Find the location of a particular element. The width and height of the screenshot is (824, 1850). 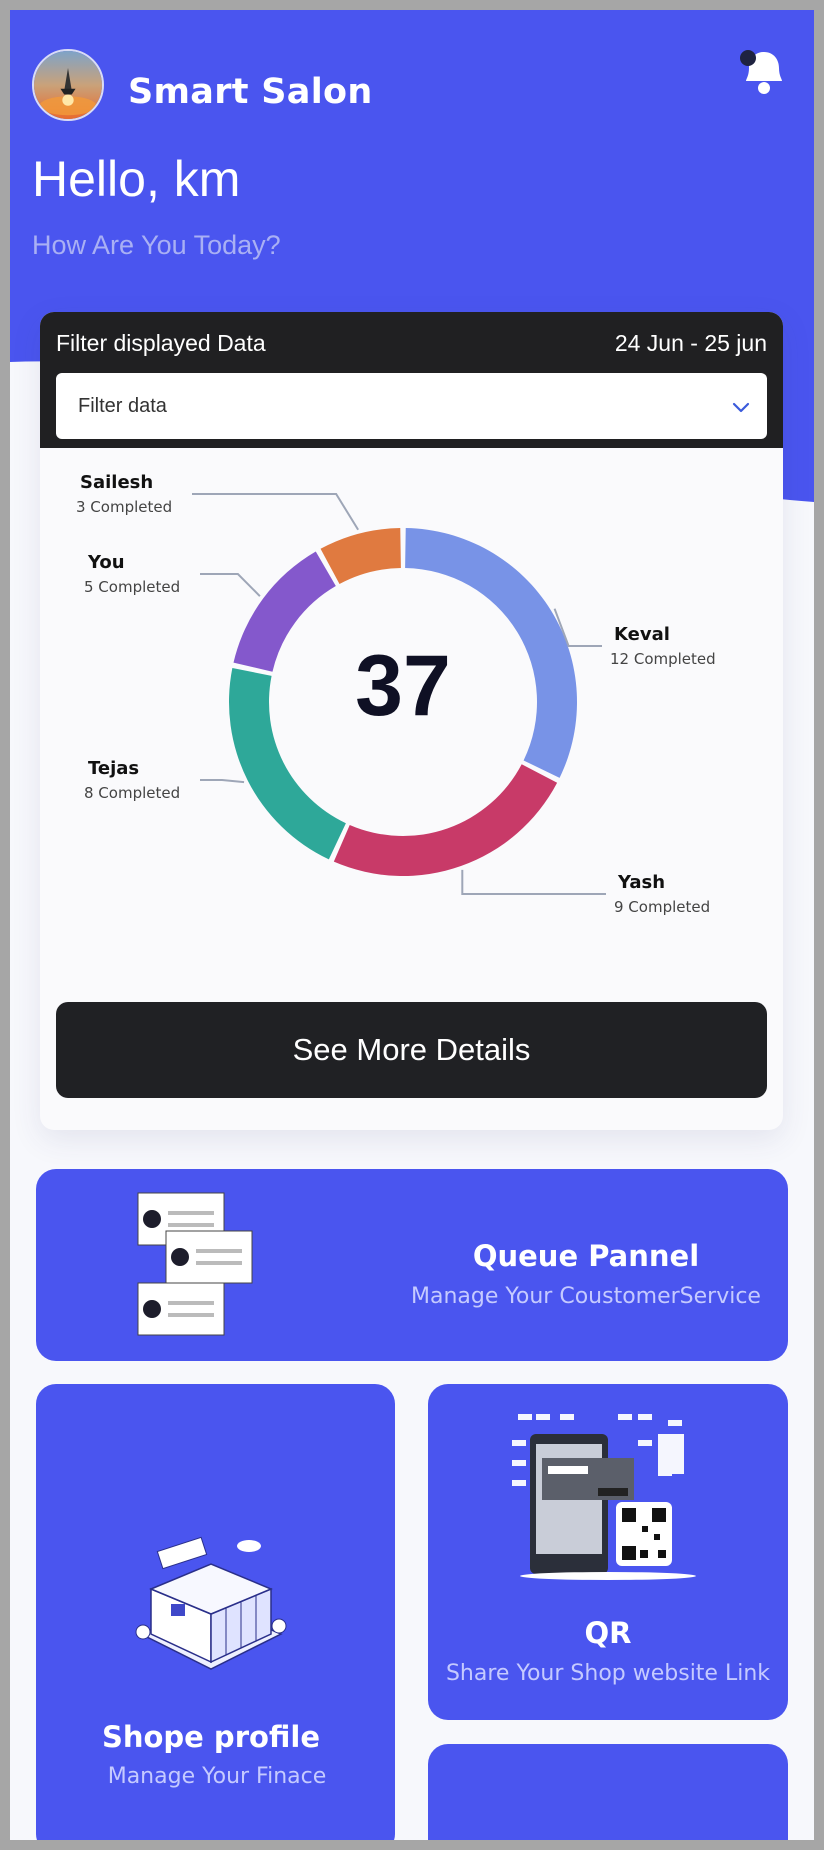

qr-title: QR is located at coordinates (608, 1633).